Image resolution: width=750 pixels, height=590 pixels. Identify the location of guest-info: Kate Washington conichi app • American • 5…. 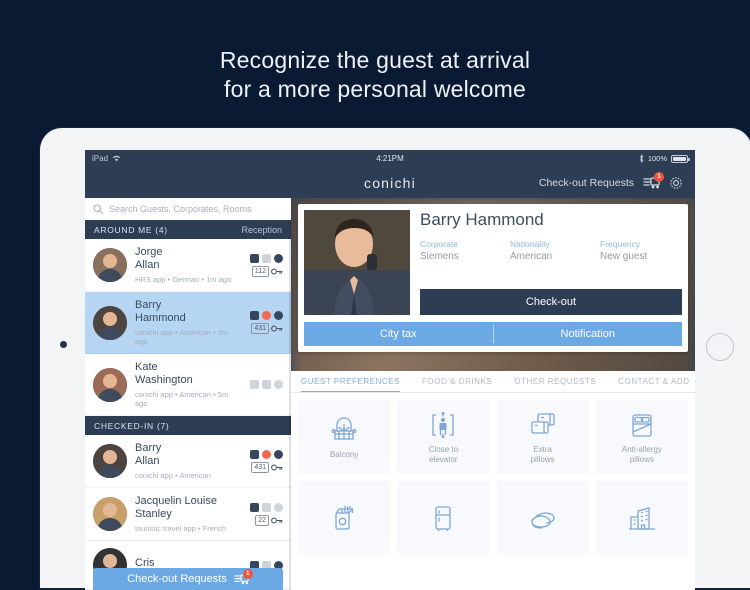
(188, 384).